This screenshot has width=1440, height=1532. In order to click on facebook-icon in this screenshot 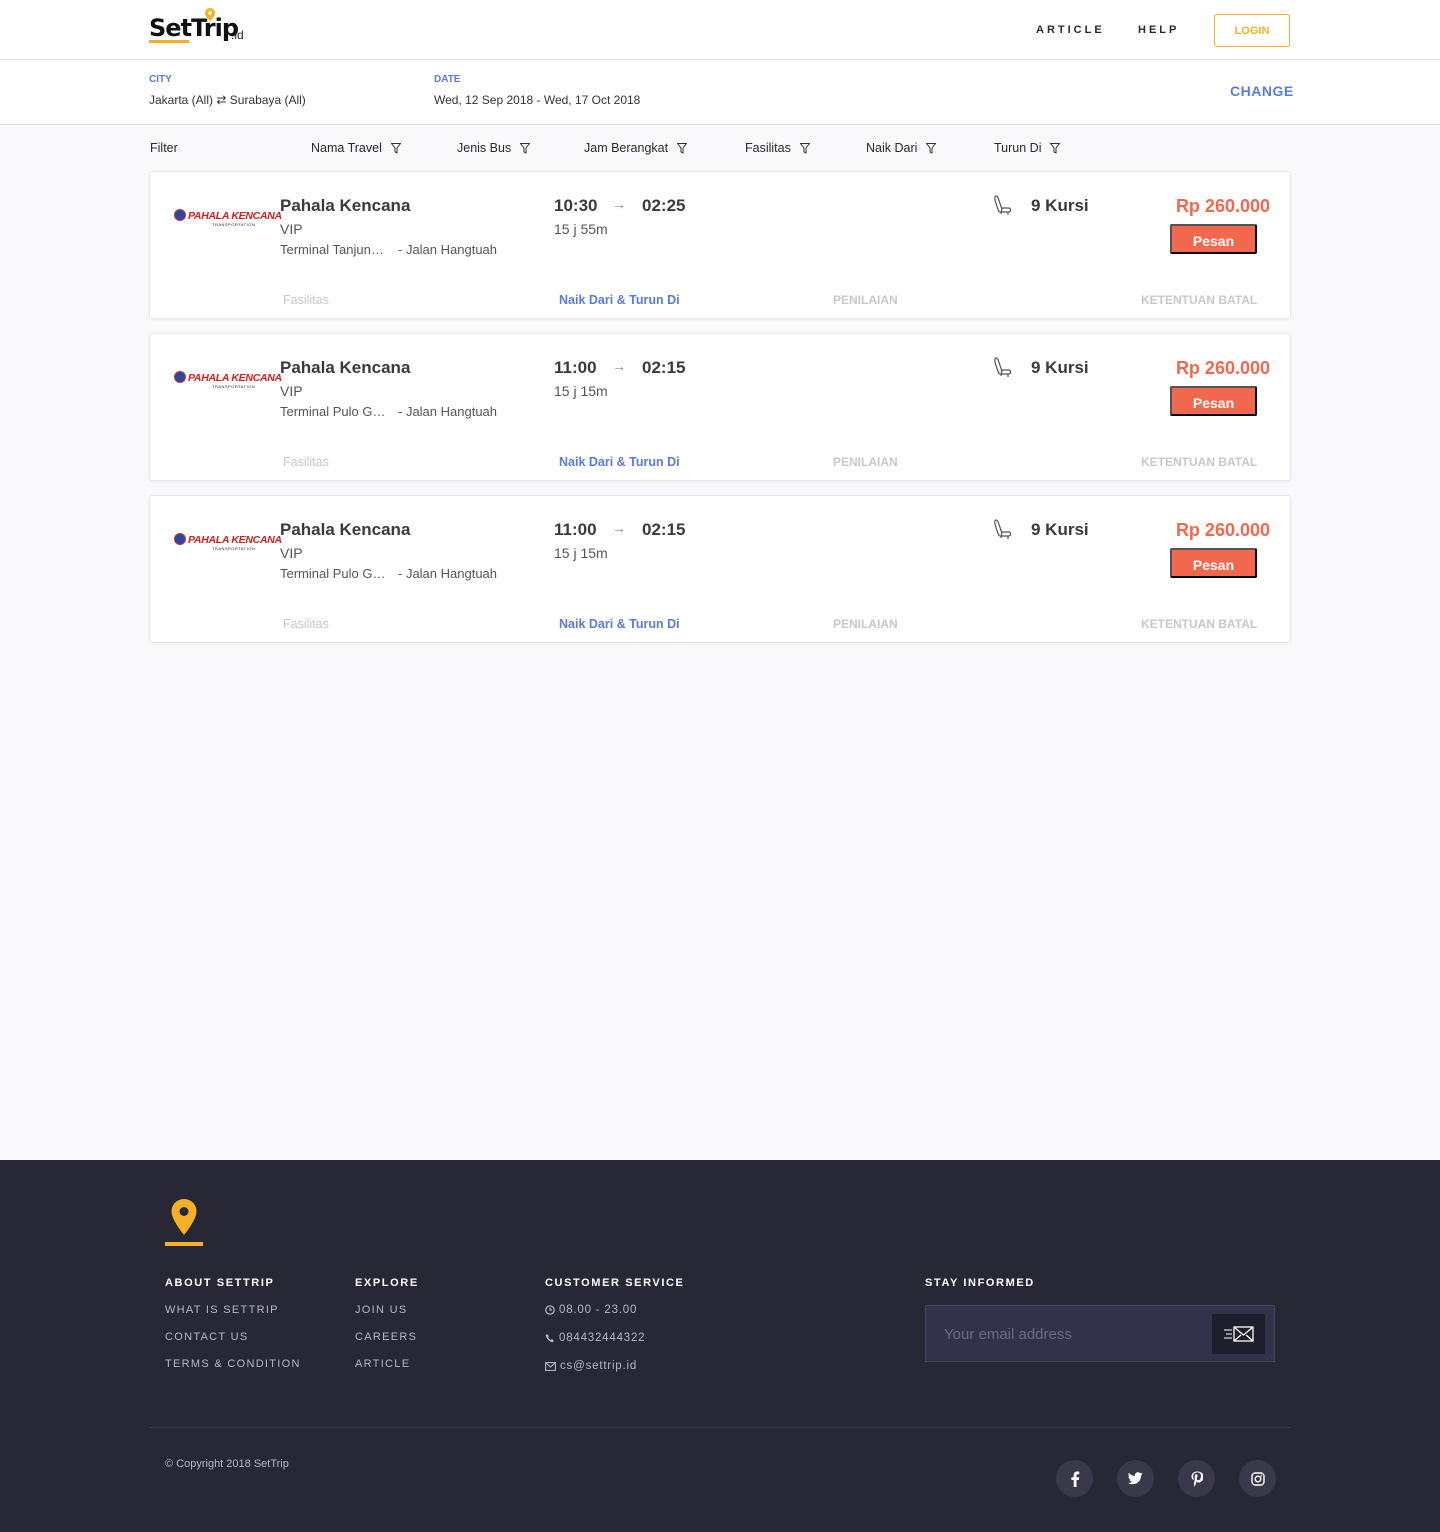, I will do `click(1074, 1478)`.